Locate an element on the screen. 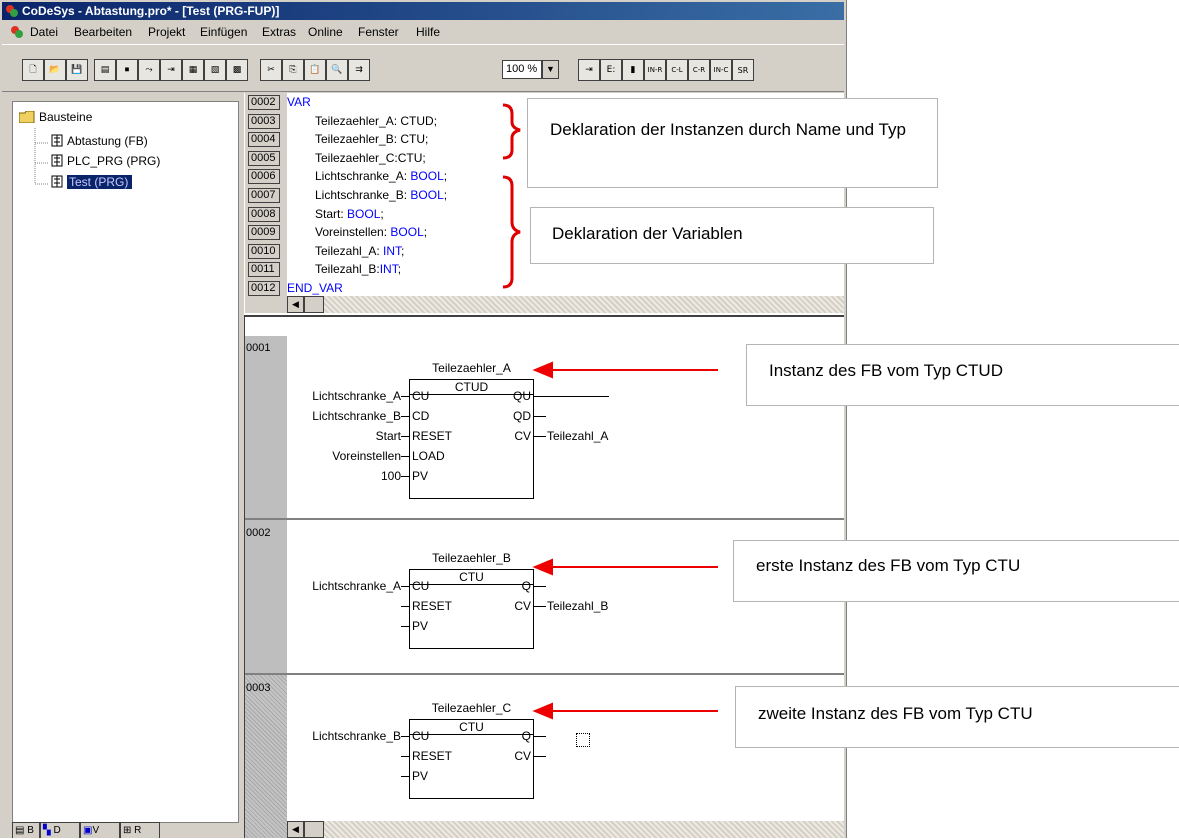 The width and height of the screenshot is (1179, 839). code-line: Teilezaehler_C:CTU; is located at coordinates (370, 158).